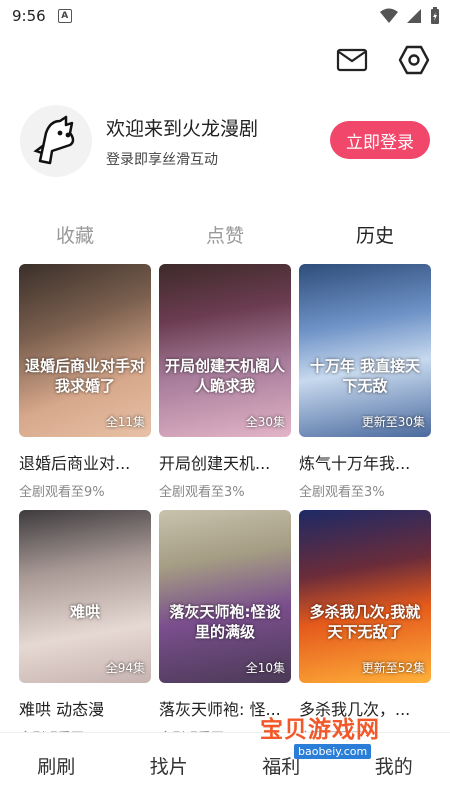 The height and width of the screenshot is (800, 450). I want to click on cover-text: 开局创建天机阁人人跪求我, so click(224, 376).